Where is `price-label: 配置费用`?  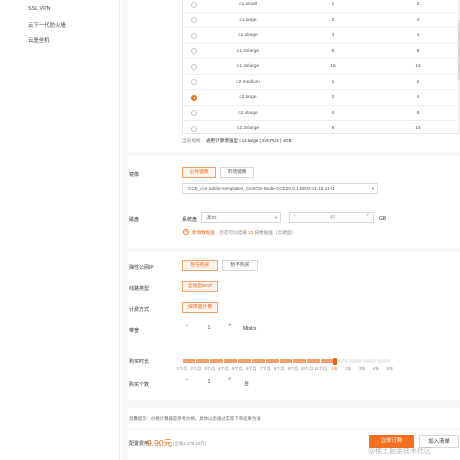
price-label: 配置费用 is located at coordinates (139, 444).